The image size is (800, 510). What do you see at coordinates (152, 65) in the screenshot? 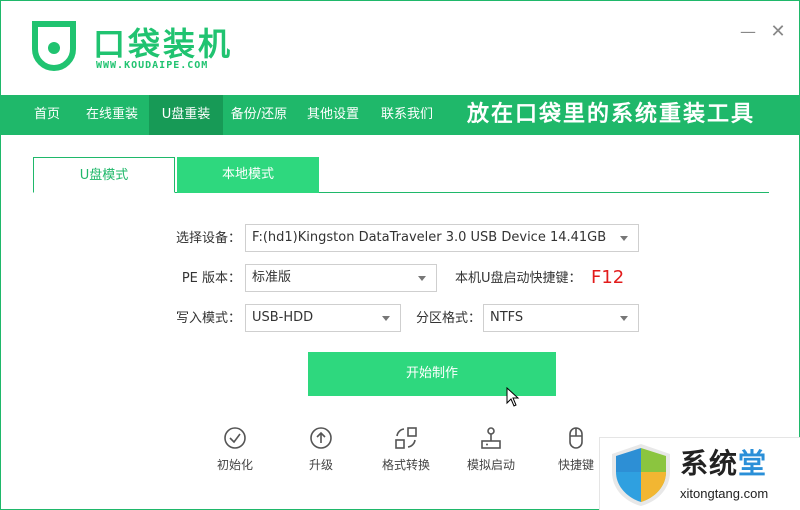
I see `logo-url: WWW.KOUDAIPE.COM` at bounding box center [152, 65].